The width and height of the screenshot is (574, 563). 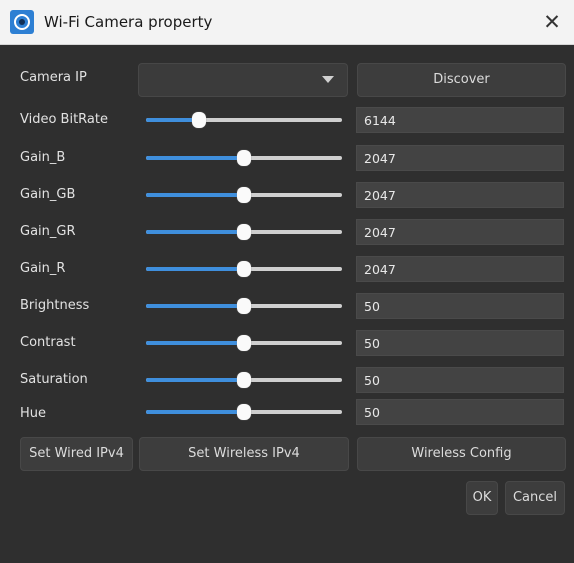 What do you see at coordinates (460, 120) in the screenshot?
I see `video-bitrate-value: 6144` at bounding box center [460, 120].